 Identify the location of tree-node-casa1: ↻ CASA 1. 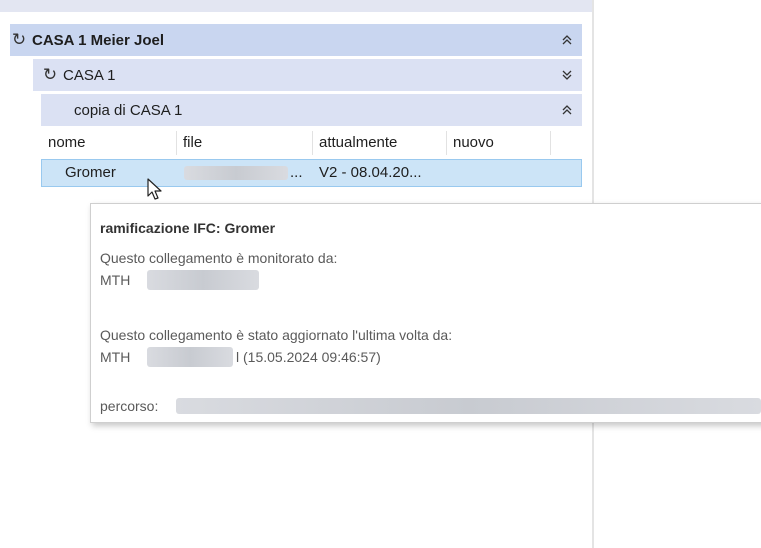
(307, 75).